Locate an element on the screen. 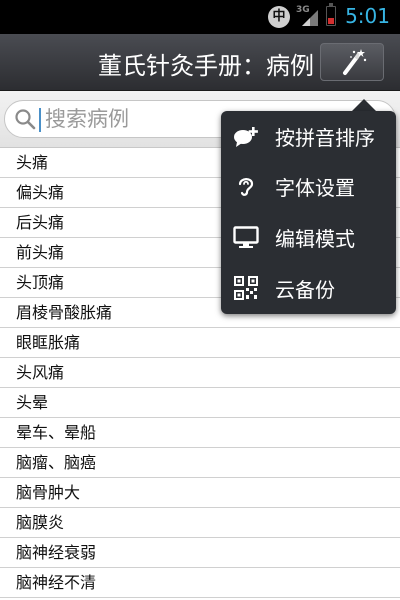 The height and width of the screenshot is (600, 400). status-bar: 中 3G 5:01 is located at coordinates (200, 17).